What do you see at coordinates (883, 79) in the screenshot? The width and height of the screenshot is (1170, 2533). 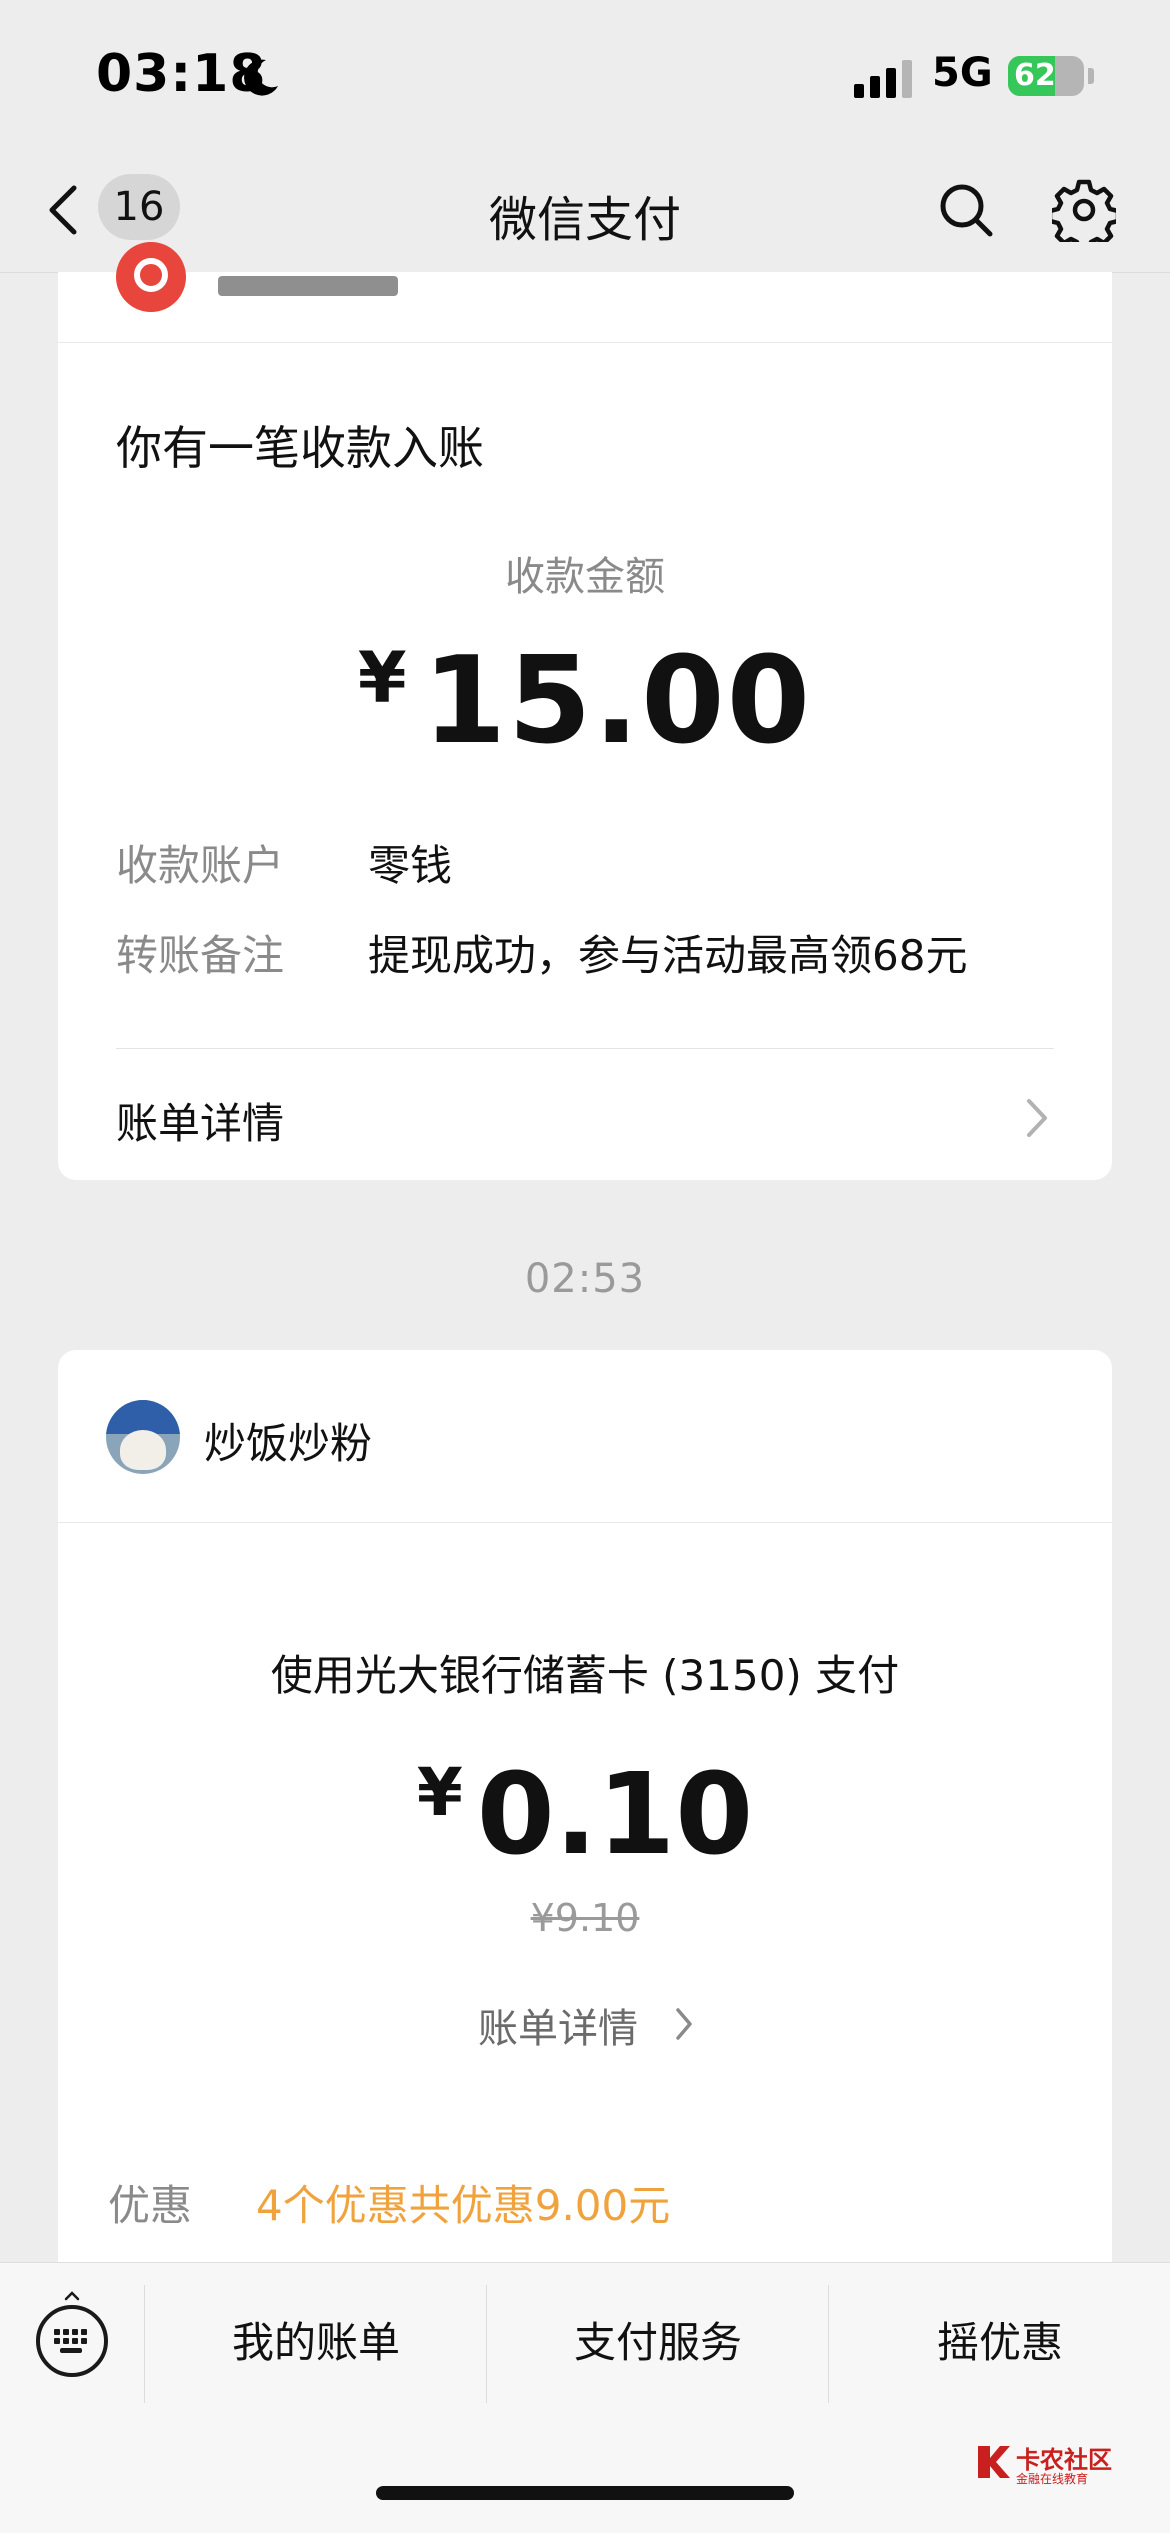 I see `signal-icon` at bounding box center [883, 79].